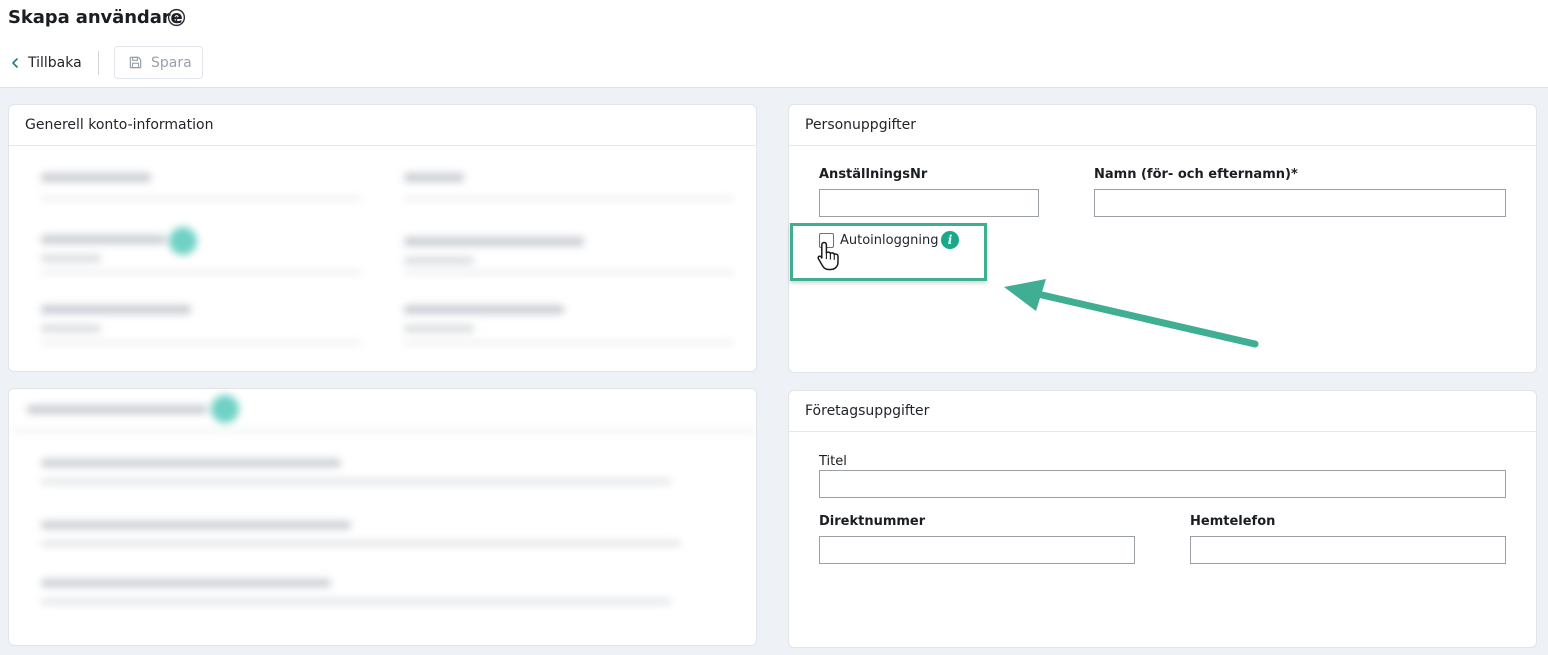 The width and height of the screenshot is (1548, 655). What do you see at coordinates (833, 461) in the screenshot?
I see `job-title-label: Titel` at bounding box center [833, 461].